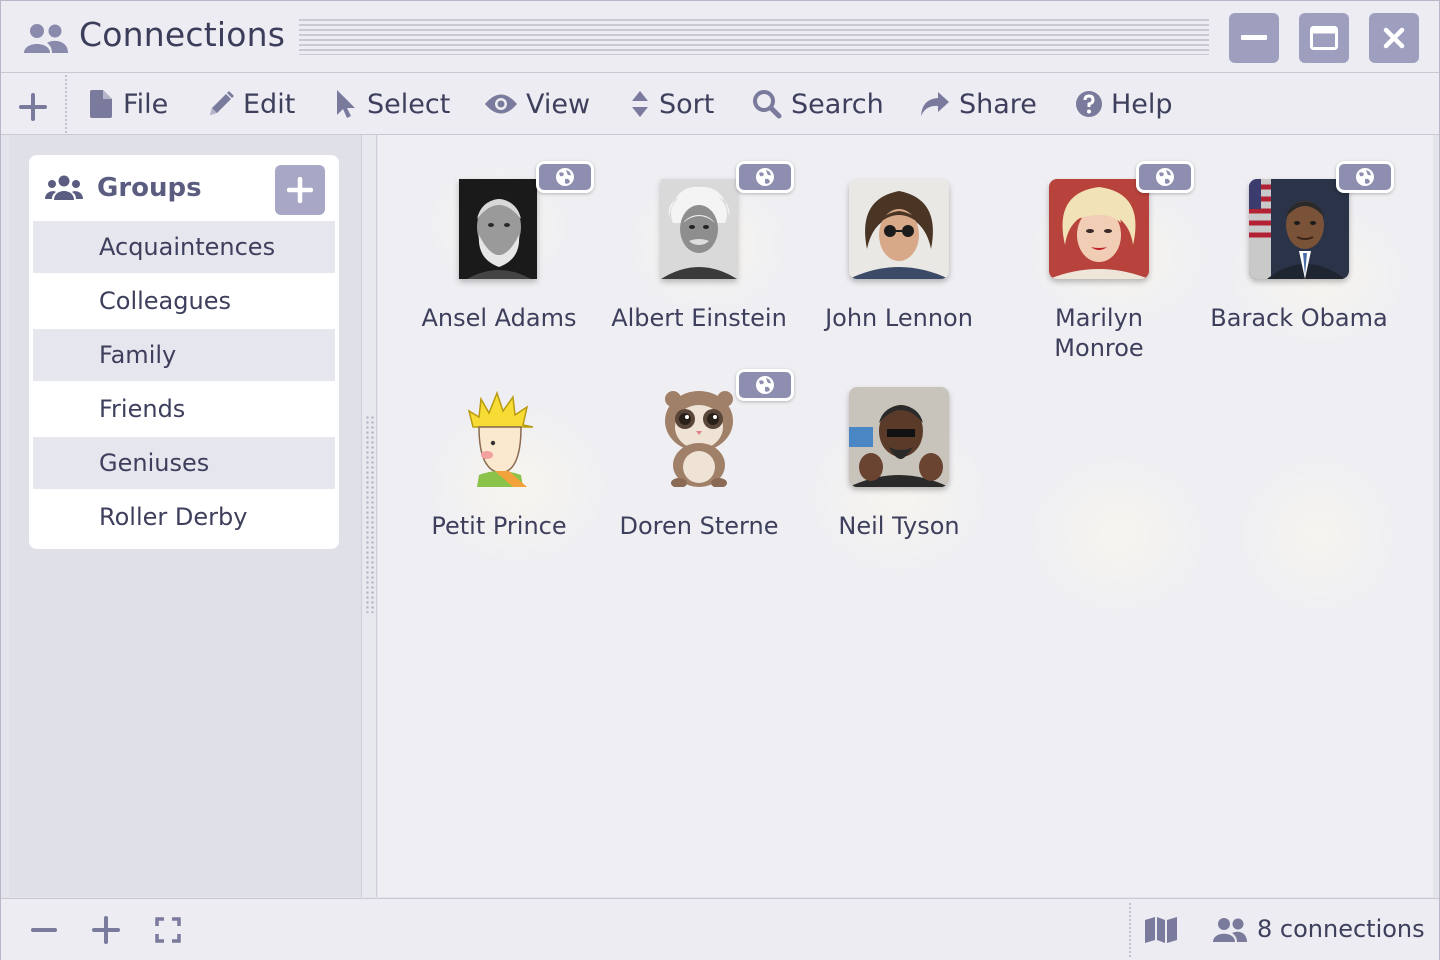 The height and width of the screenshot is (960, 1440). Describe the element at coordinates (899, 318) in the screenshot. I see `contact-name: John Lennon` at that location.